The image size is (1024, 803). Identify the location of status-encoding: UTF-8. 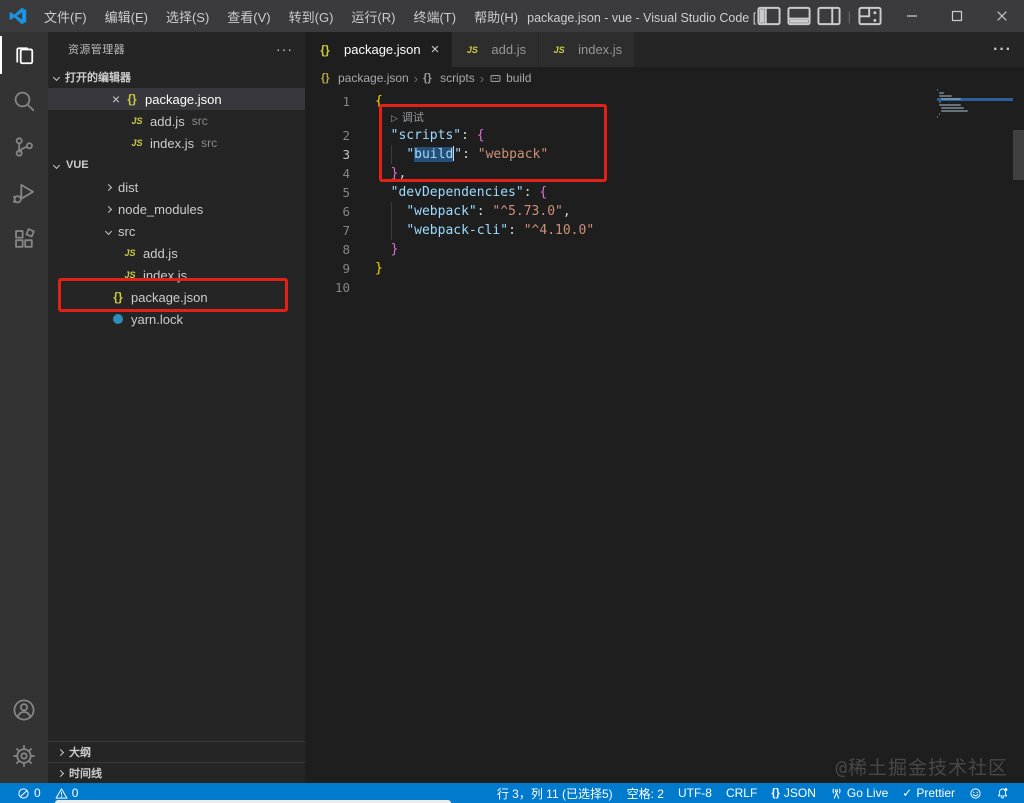
(695, 793).